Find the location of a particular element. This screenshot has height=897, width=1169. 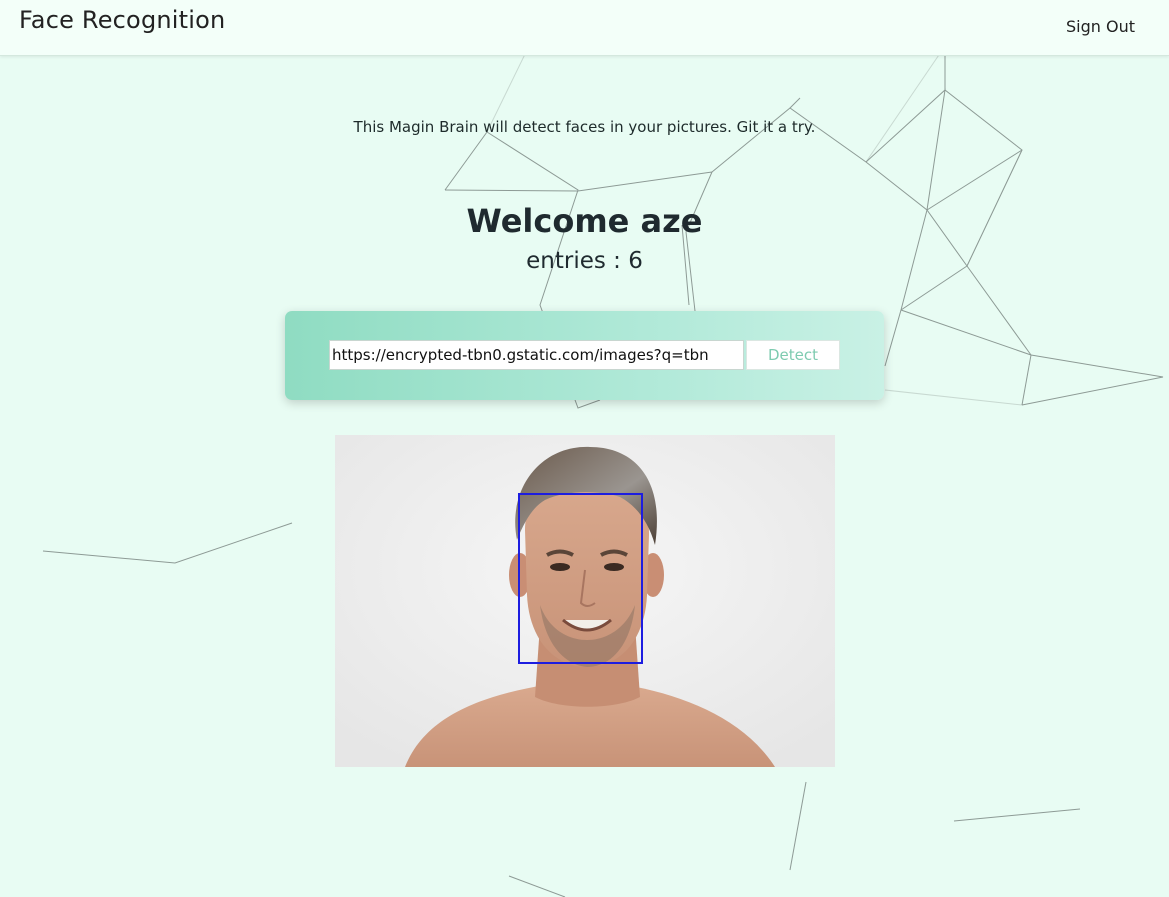

welcome-heading: Welcome aze is located at coordinates (584, 221).